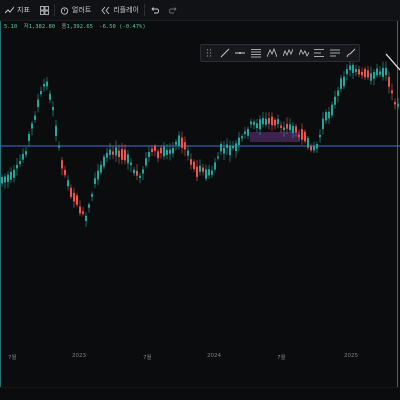  What do you see at coordinates (224, 53) in the screenshot?
I see `trend-line-icon` at bounding box center [224, 53].